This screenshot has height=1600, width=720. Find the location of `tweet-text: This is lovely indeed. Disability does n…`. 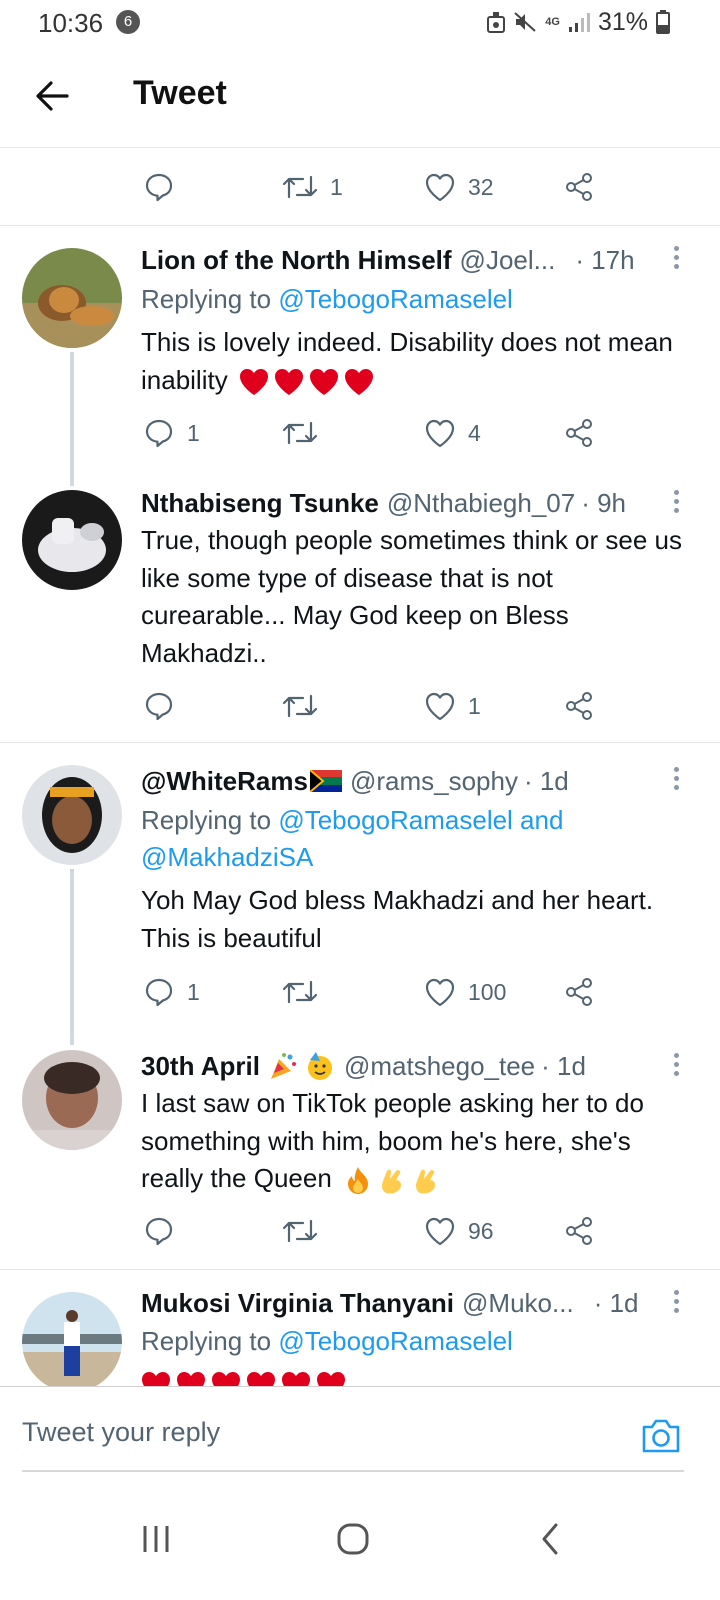

tweet-text: This is lovely indeed. Disability does n… is located at coordinates (418, 361).